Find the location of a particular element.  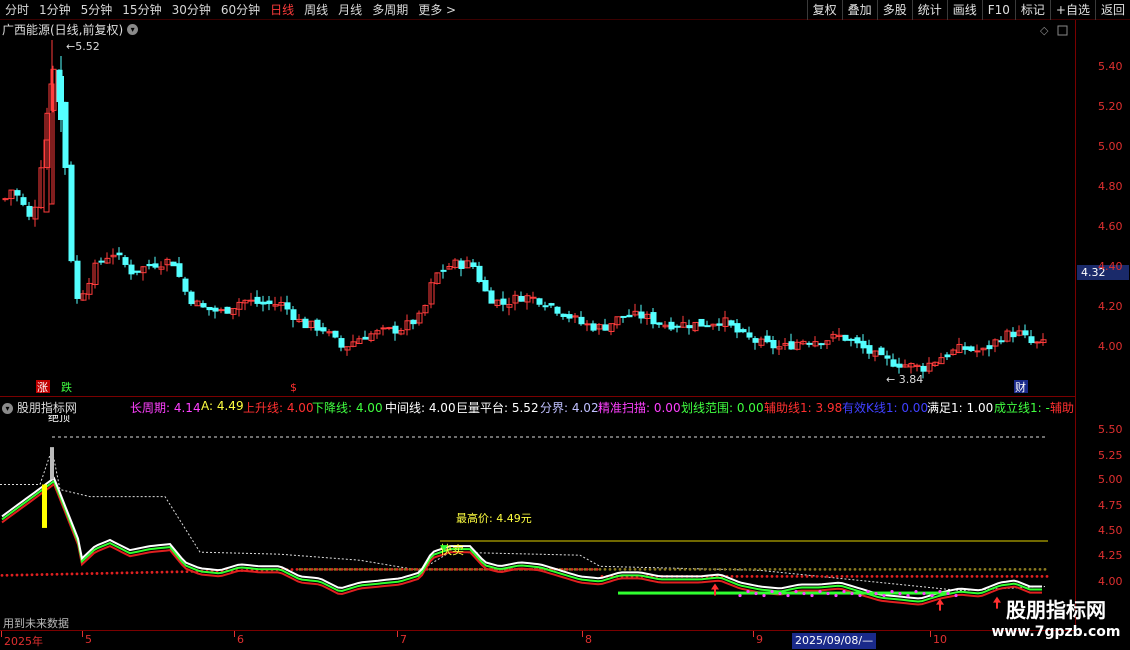

indicator-tick-label: 4.25 is located at coordinates (1110, 555).